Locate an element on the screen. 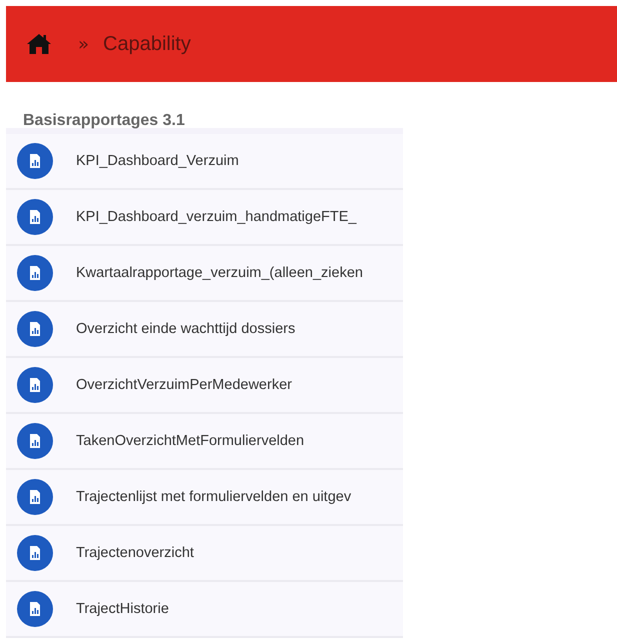 The image size is (617, 644). report-name: Overzicht einde wachttijd dossiers is located at coordinates (186, 329).